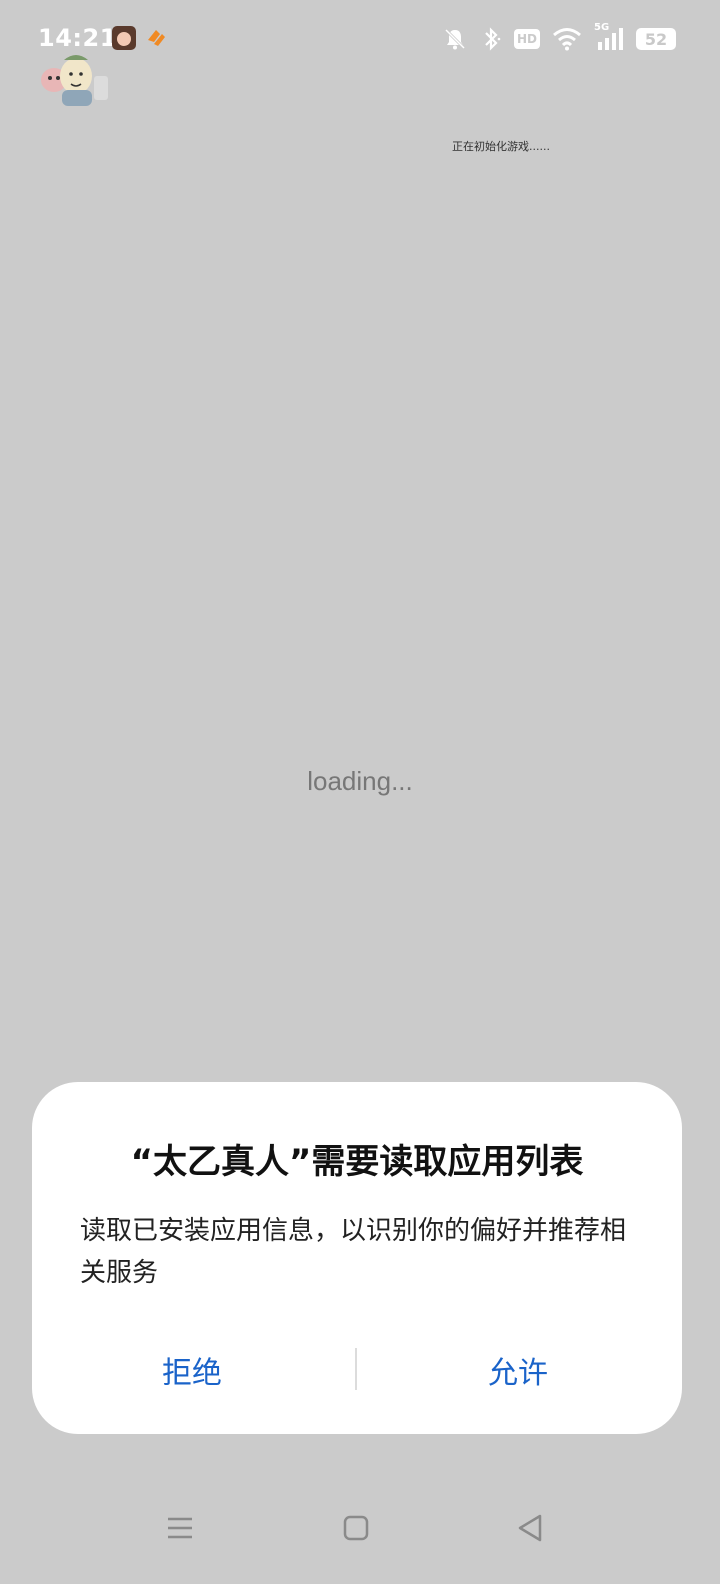 The width and height of the screenshot is (720, 1584). What do you see at coordinates (357, 1162) in the screenshot?
I see `dialog-title: “太乙真人”需要读取应用列表` at bounding box center [357, 1162].